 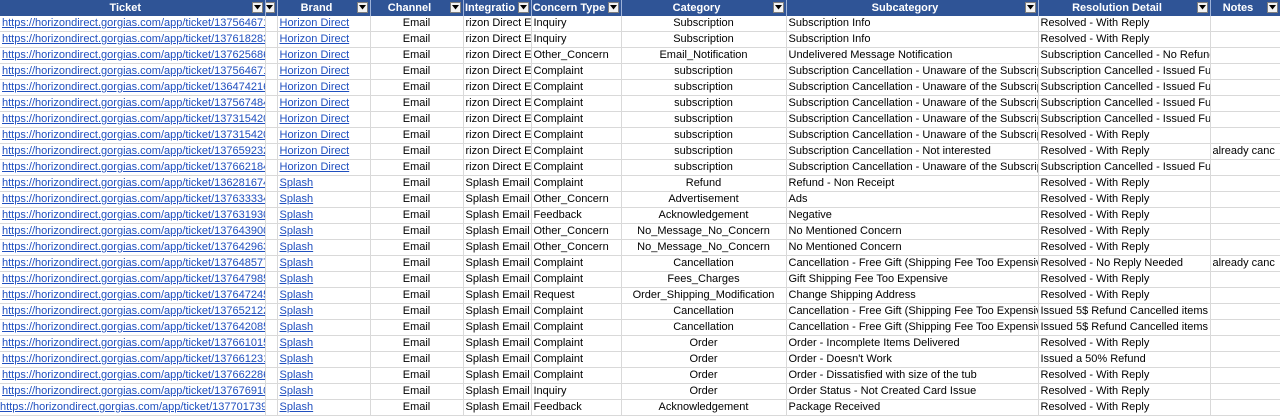 What do you see at coordinates (912, 359) in the screenshot?
I see `subcategory-cell: Order - Doesn't Work` at bounding box center [912, 359].